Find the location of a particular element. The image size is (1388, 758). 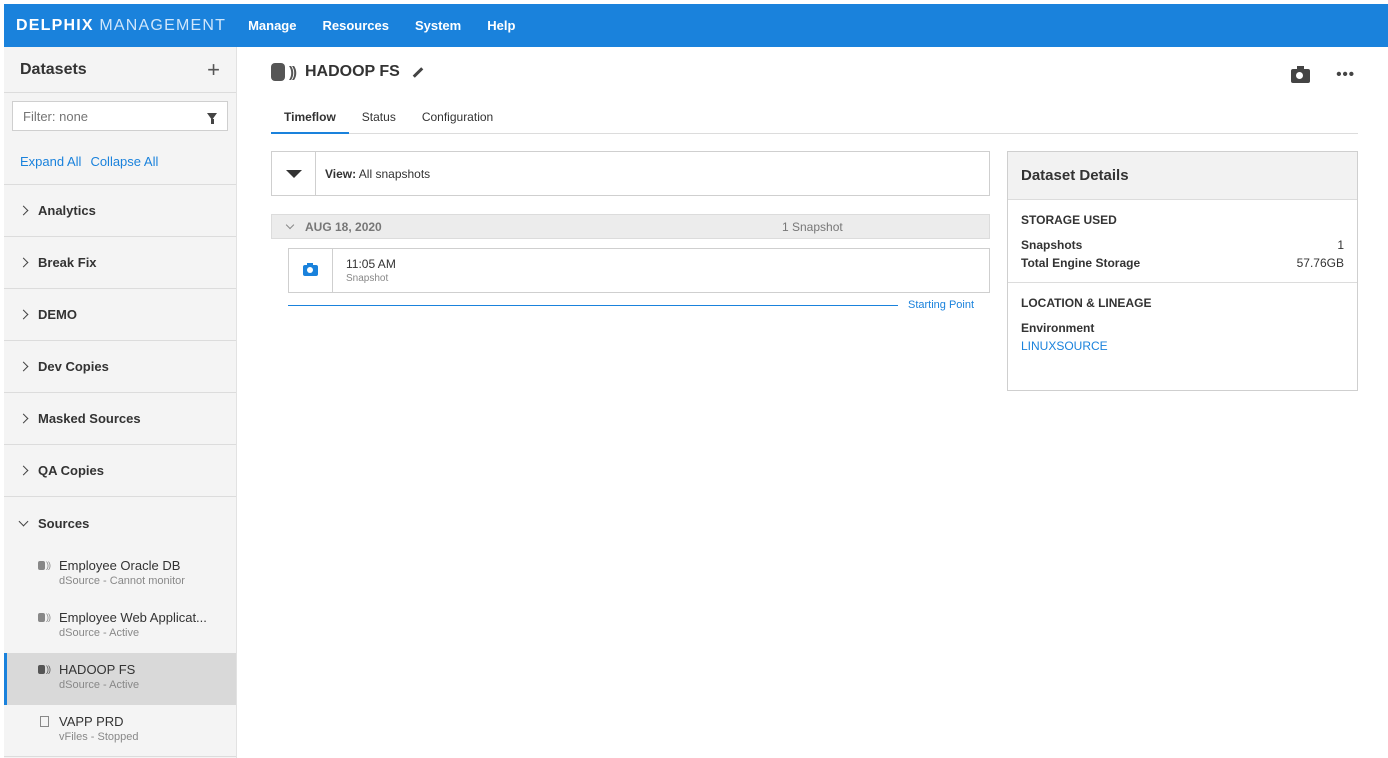

group-label: DEMO is located at coordinates (57, 314).